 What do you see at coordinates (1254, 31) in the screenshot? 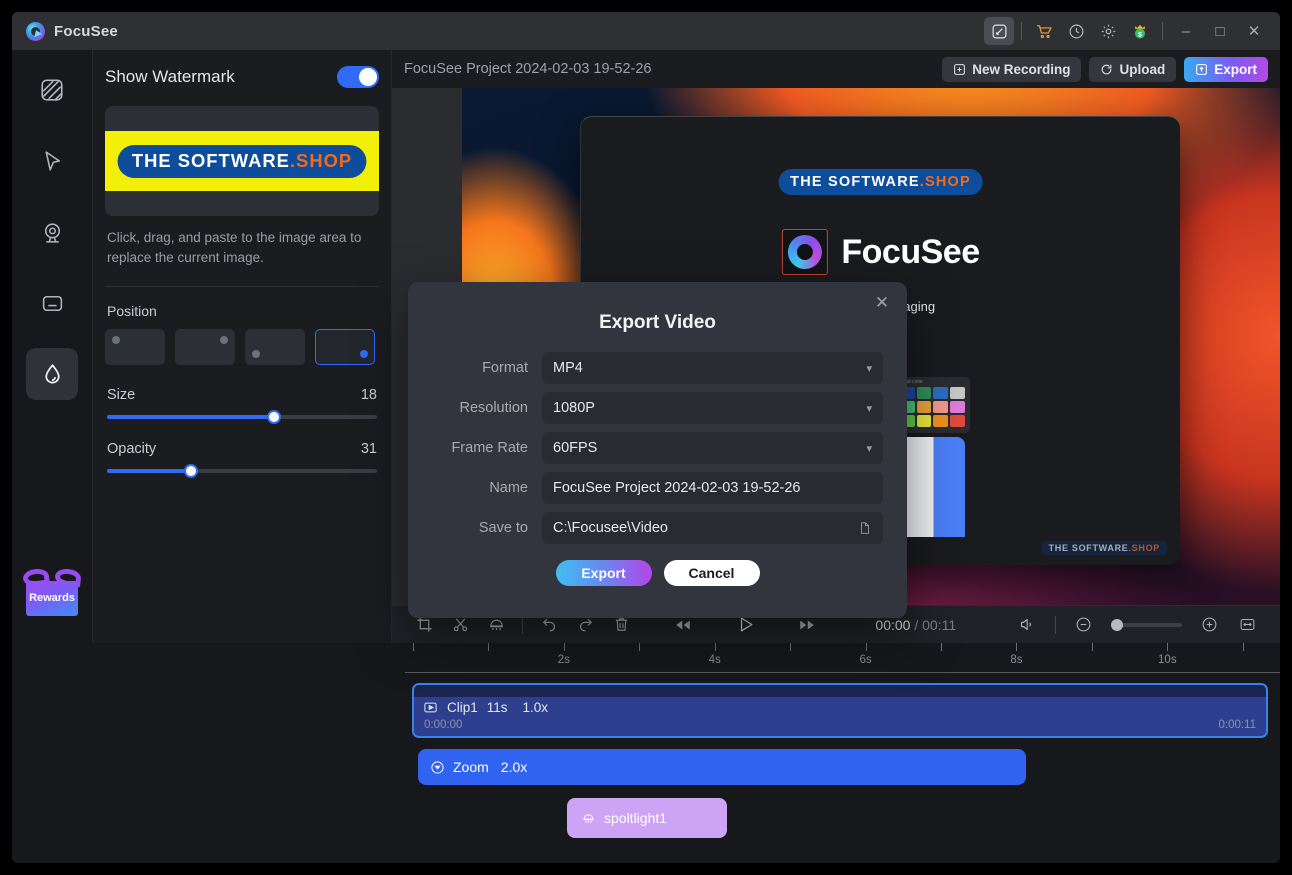
I see `close-button: ✕` at bounding box center [1254, 31].